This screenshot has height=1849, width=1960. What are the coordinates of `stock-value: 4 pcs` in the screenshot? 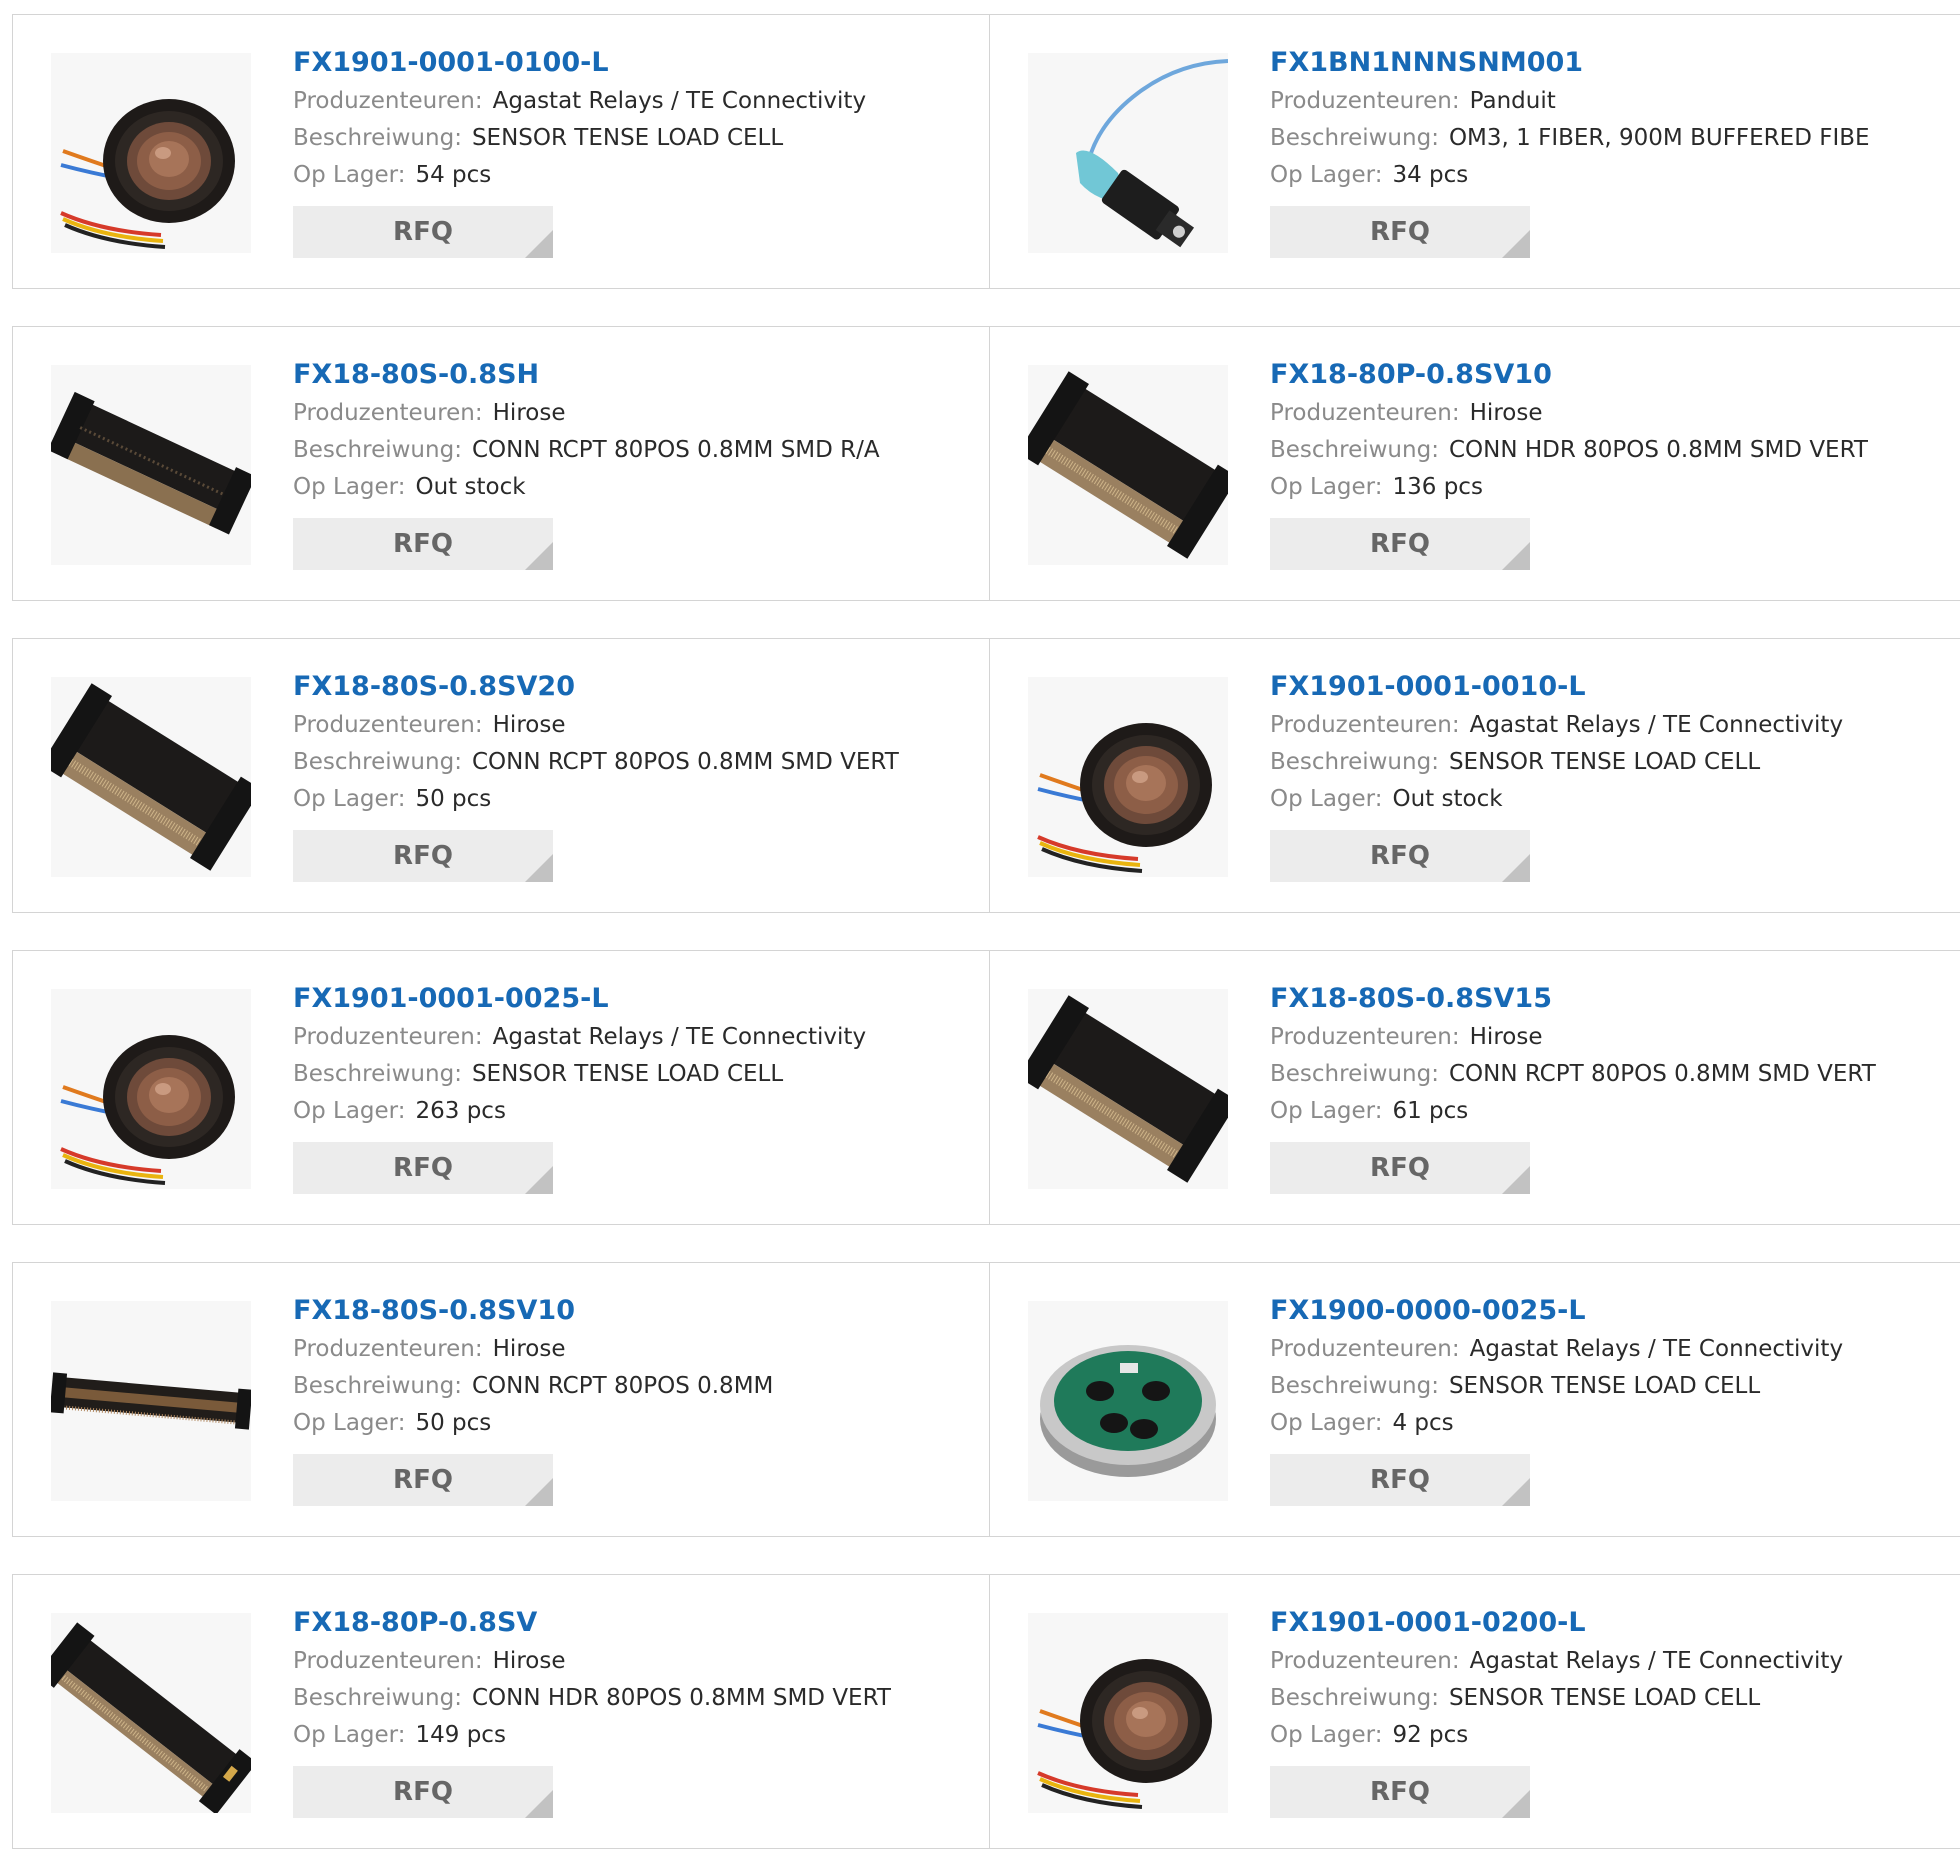 It's located at (1423, 1423).